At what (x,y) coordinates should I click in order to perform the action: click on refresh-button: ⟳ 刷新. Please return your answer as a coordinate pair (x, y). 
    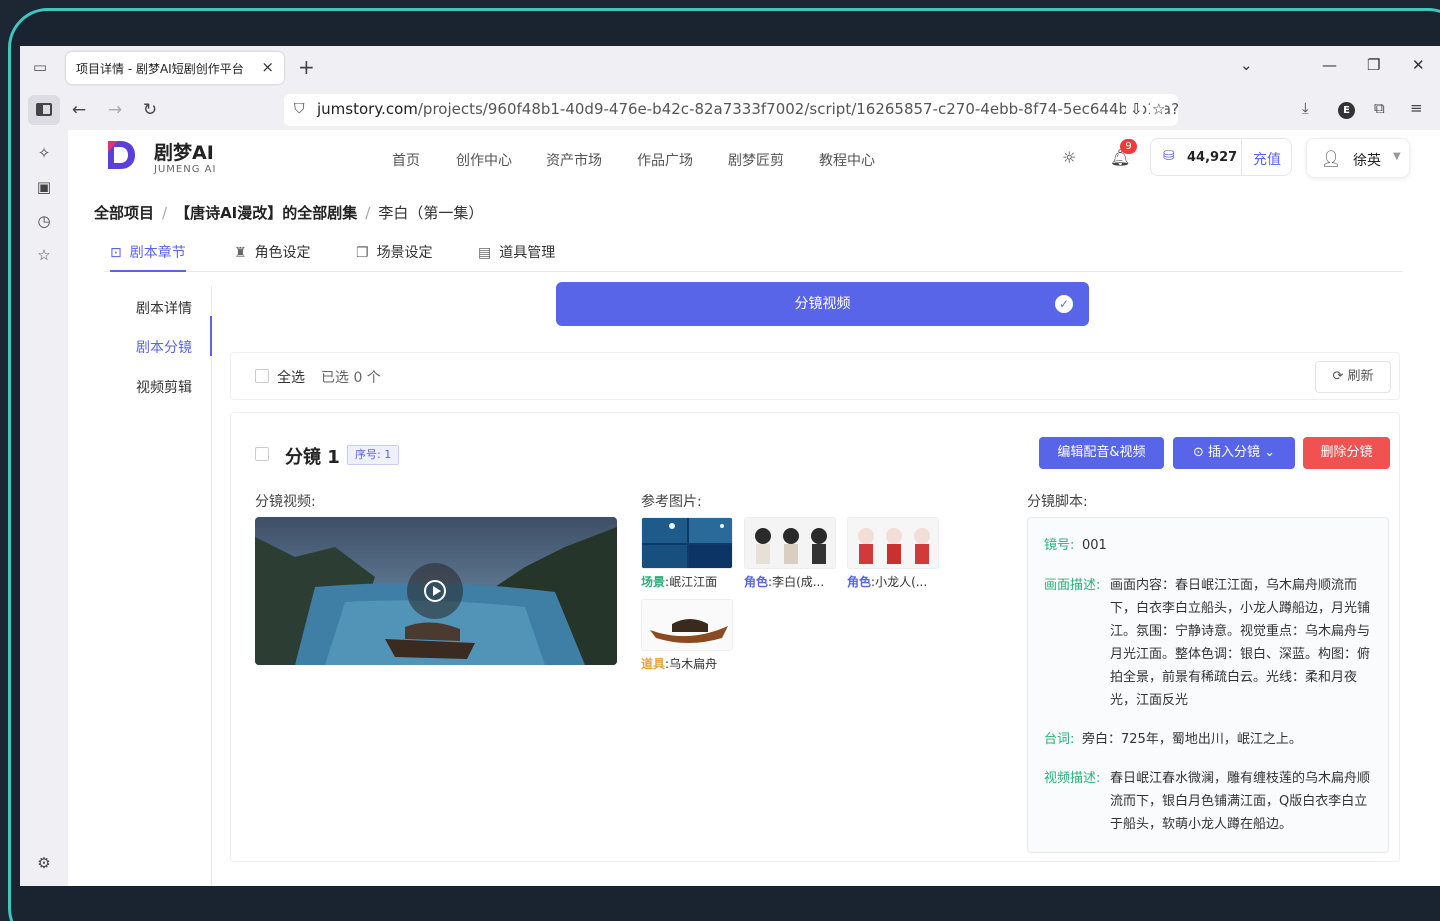
    Looking at the image, I should click on (1353, 377).